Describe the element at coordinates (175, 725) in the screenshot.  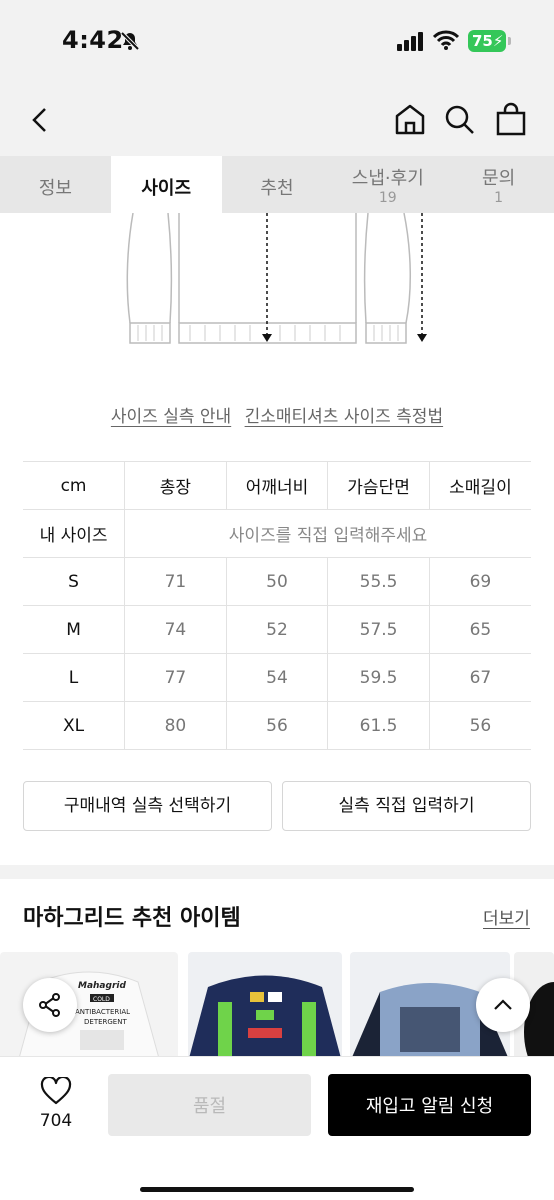
I see `table-cell: 80` at that location.